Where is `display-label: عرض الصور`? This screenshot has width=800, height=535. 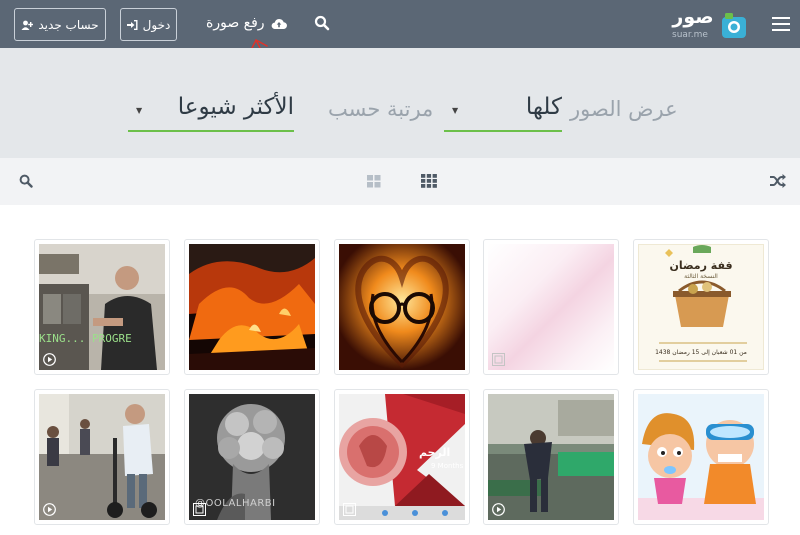
display-label: عرض الصور is located at coordinates (624, 109).